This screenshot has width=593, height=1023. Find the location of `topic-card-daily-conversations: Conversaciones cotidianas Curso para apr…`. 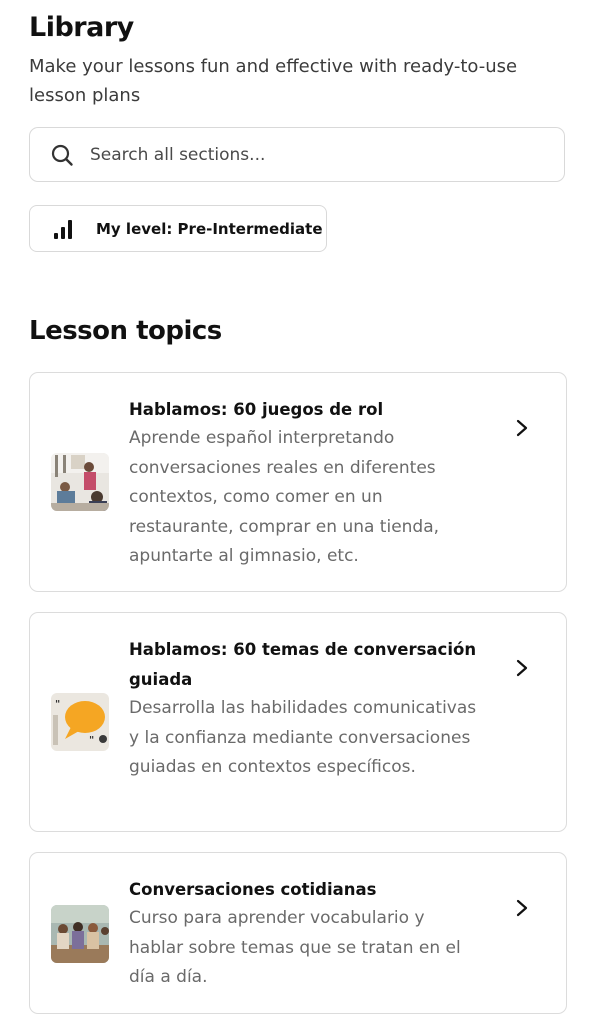

topic-card-daily-conversations: Conversaciones cotidianas Curso para apr… is located at coordinates (298, 933).